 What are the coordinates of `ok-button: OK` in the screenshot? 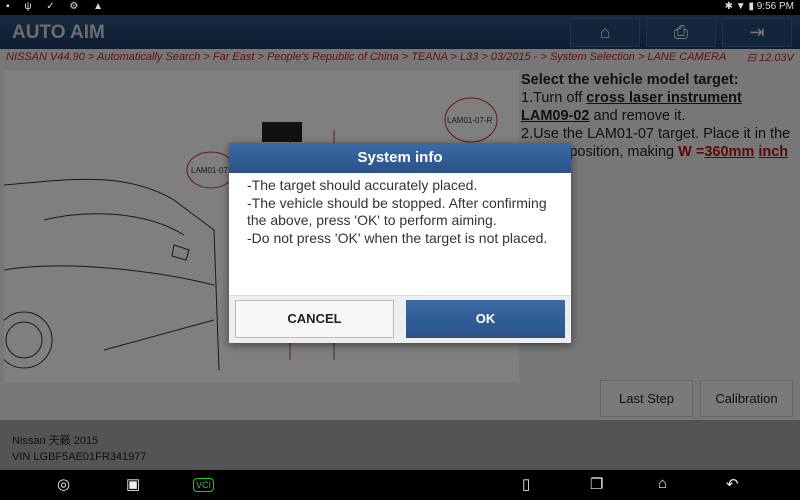 It's located at (485, 319).